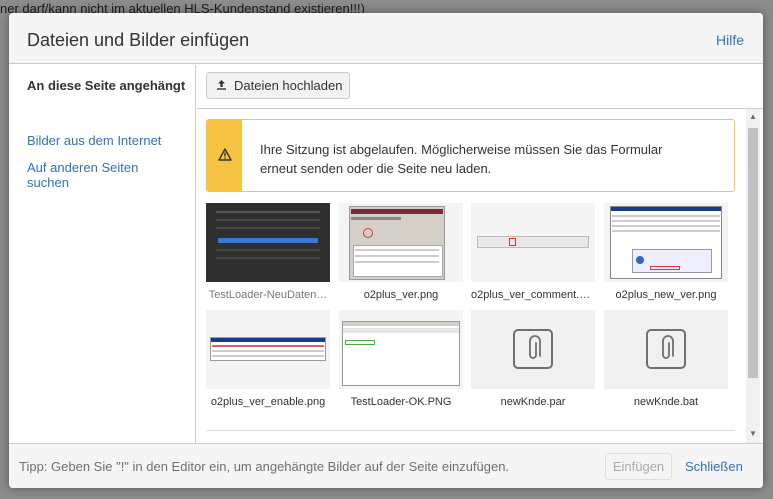  I want to click on help-link: Hilfe, so click(730, 40).